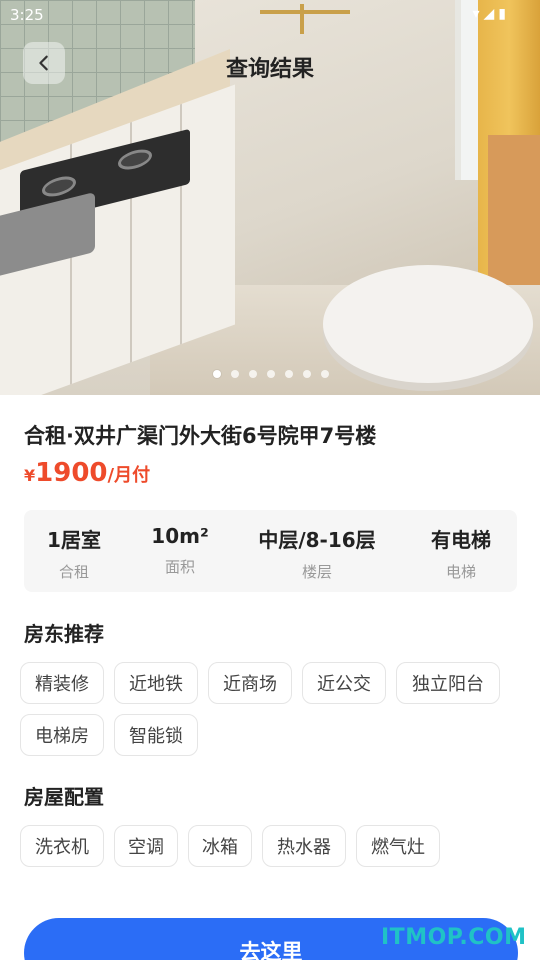 Image resolution: width=540 pixels, height=960 pixels. Describe the element at coordinates (504, 14) in the screenshot. I see `battery-icon: ▮` at that location.